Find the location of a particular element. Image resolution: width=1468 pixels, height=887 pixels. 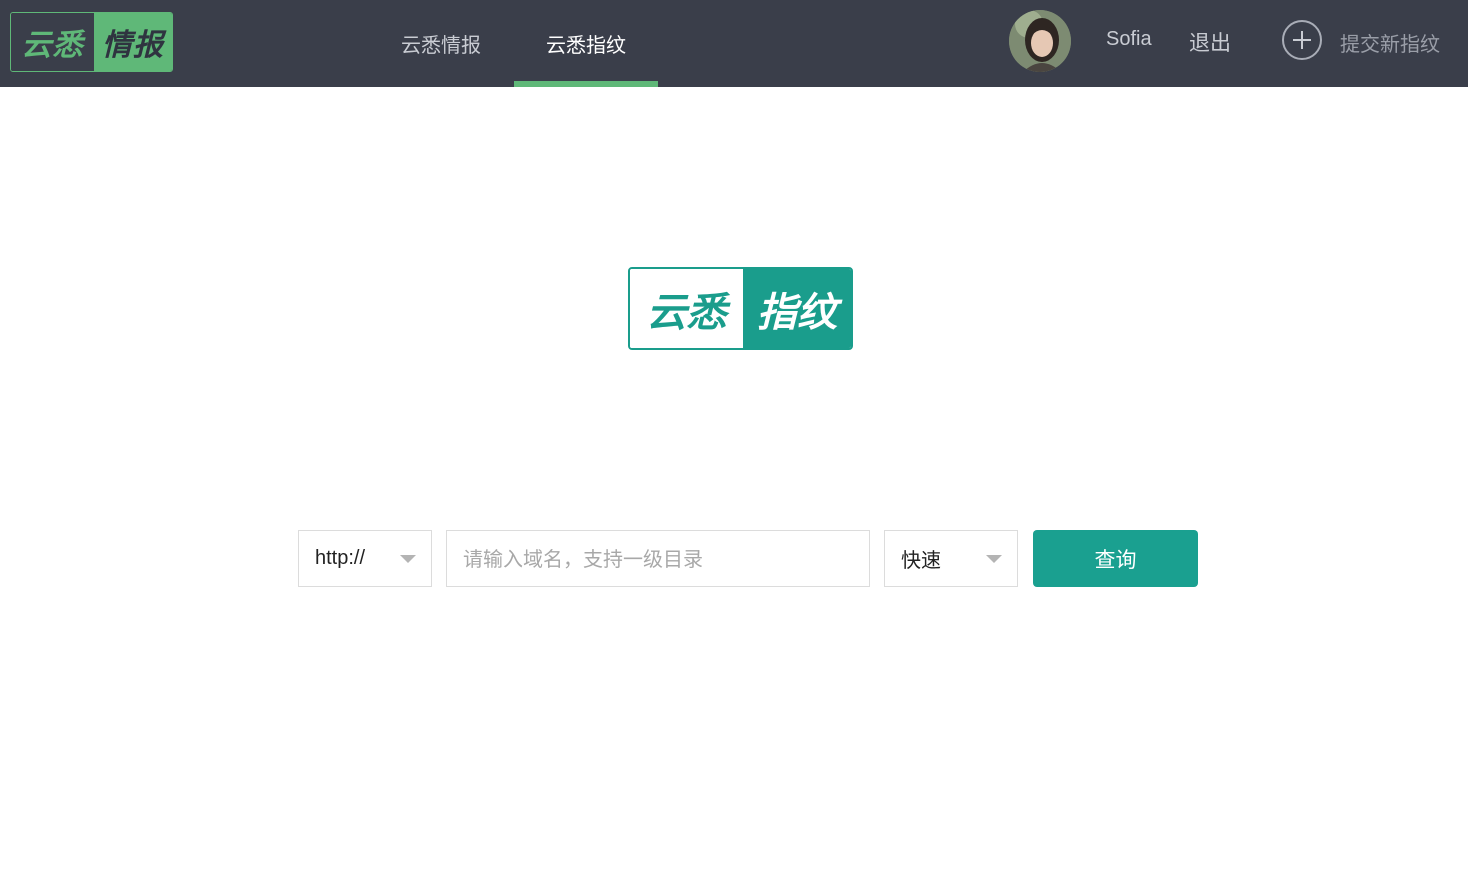

protocol-select: http:// is located at coordinates (365, 558).